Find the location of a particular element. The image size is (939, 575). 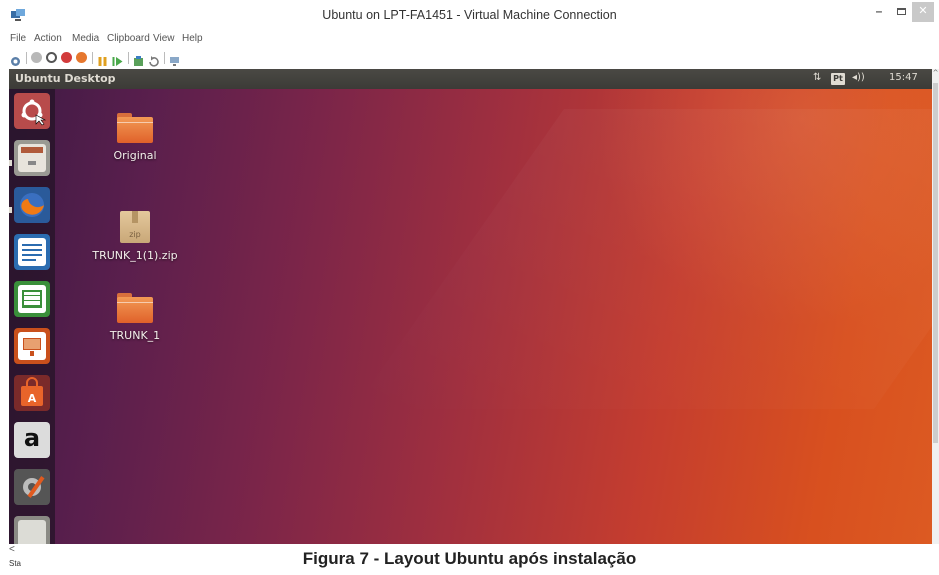

writer-icon is located at coordinates (32, 252).